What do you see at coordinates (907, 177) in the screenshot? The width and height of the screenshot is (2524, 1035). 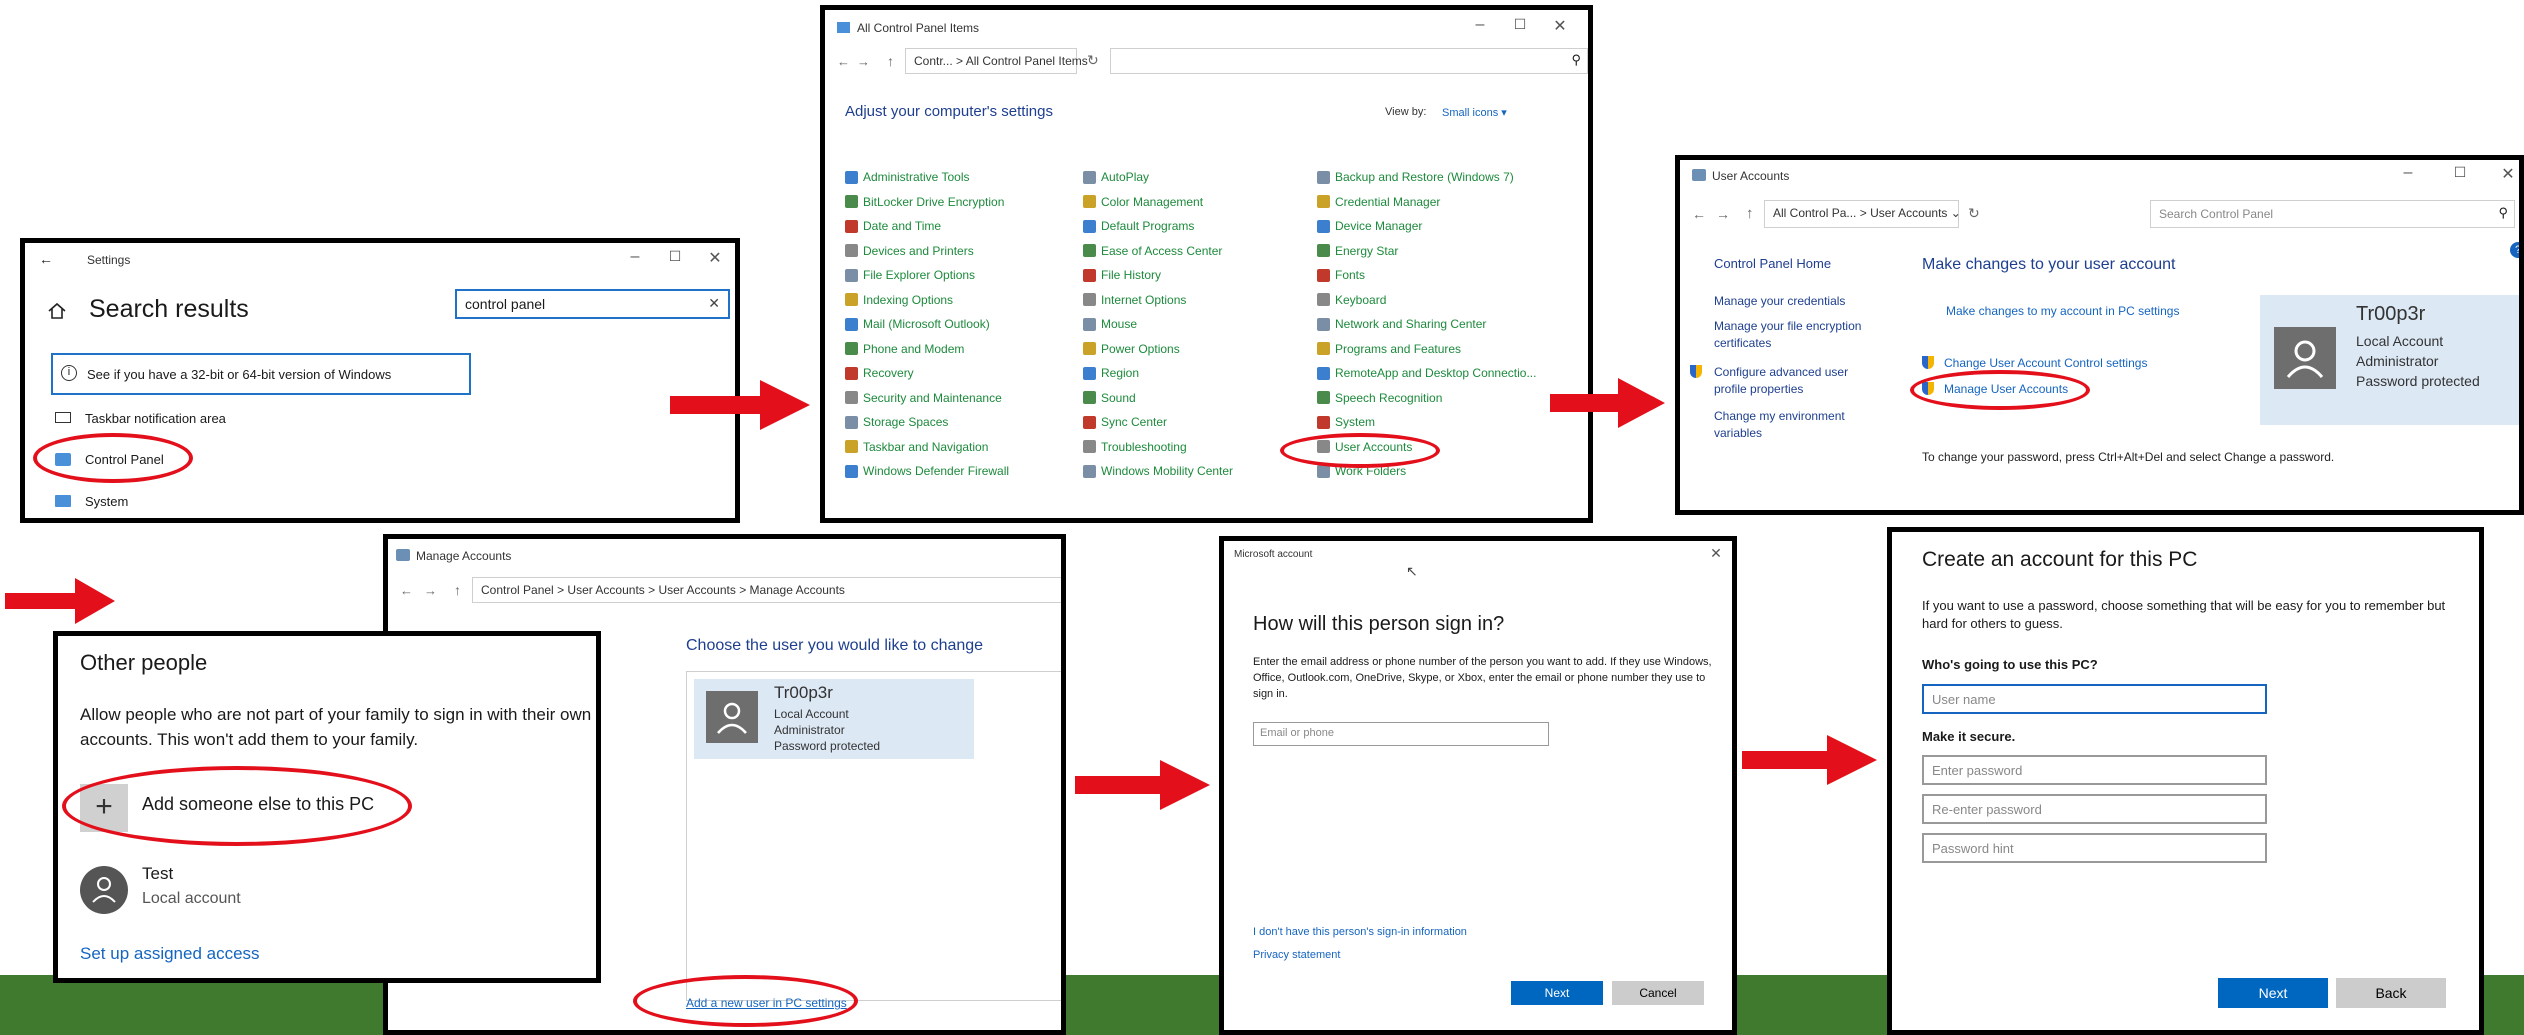 I see `control-panel-item: Administrative Tools` at bounding box center [907, 177].